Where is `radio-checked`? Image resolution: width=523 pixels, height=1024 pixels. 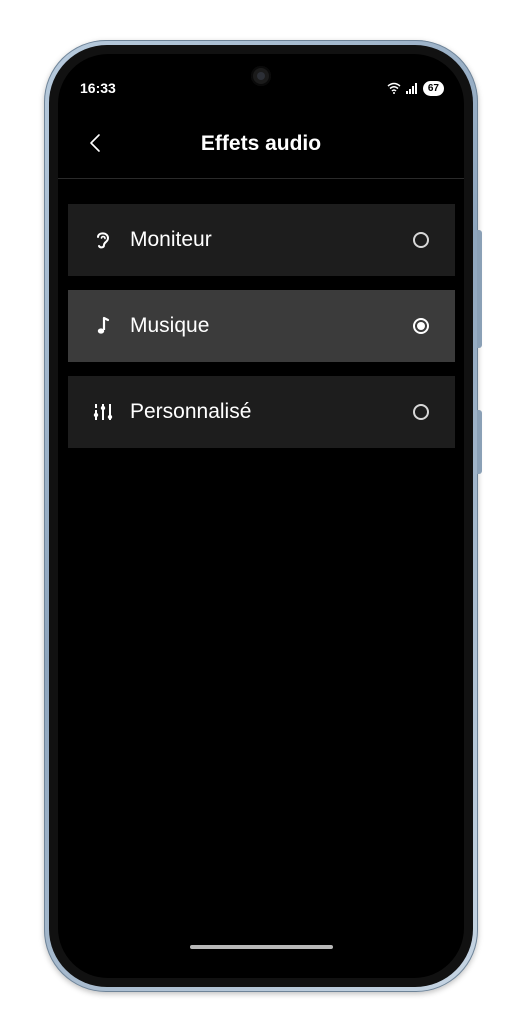 radio-checked is located at coordinates (421, 326).